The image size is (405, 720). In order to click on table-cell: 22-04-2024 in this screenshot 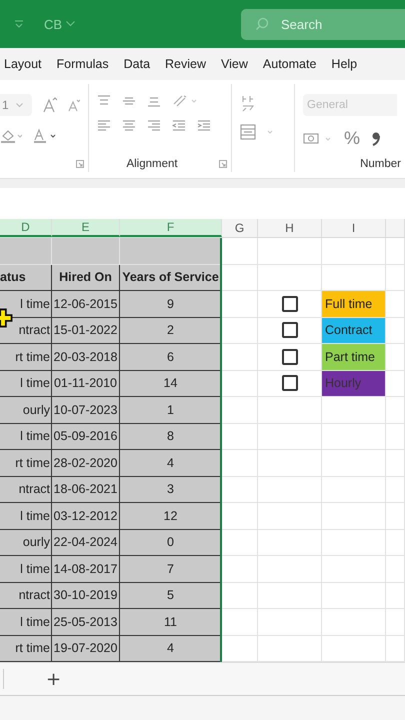, I will do `click(86, 543)`.